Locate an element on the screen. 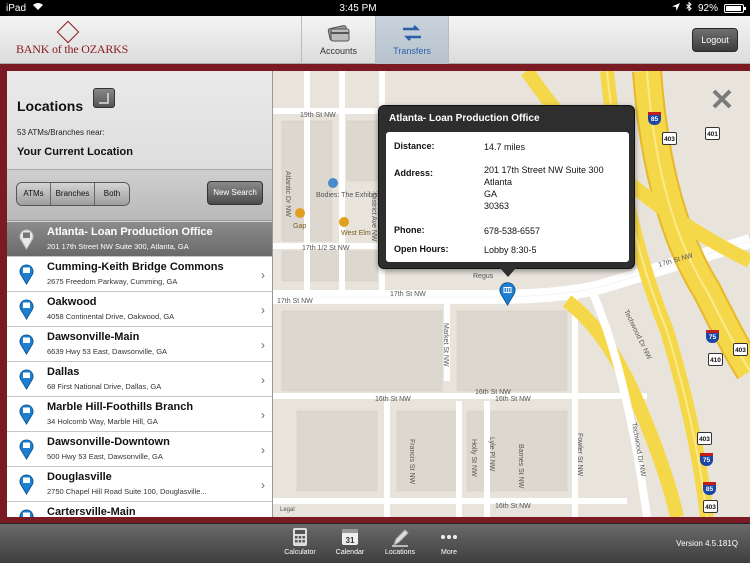  battery-level is located at coordinates (733, 8).